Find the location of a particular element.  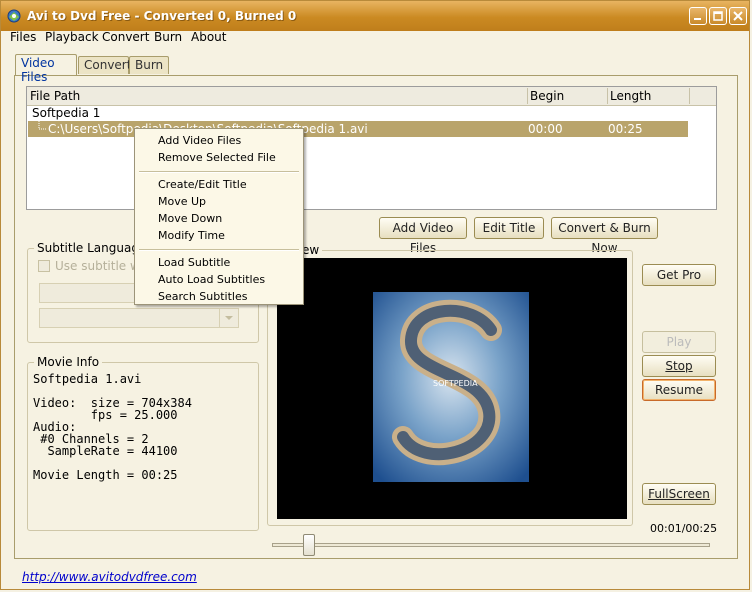

chevron-down-icon is located at coordinates (229, 318).